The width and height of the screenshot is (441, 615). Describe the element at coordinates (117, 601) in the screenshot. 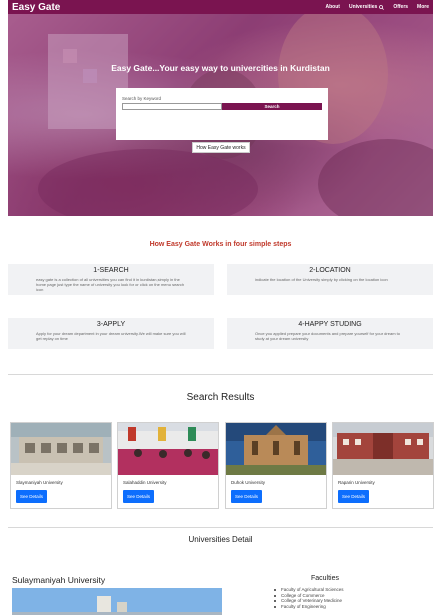

I see `detail-university-photo` at that location.